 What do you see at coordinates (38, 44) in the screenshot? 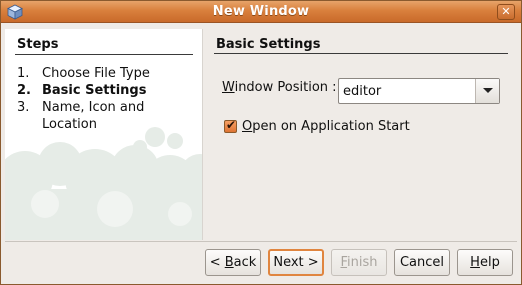
I see `steps-heading: Steps` at bounding box center [38, 44].